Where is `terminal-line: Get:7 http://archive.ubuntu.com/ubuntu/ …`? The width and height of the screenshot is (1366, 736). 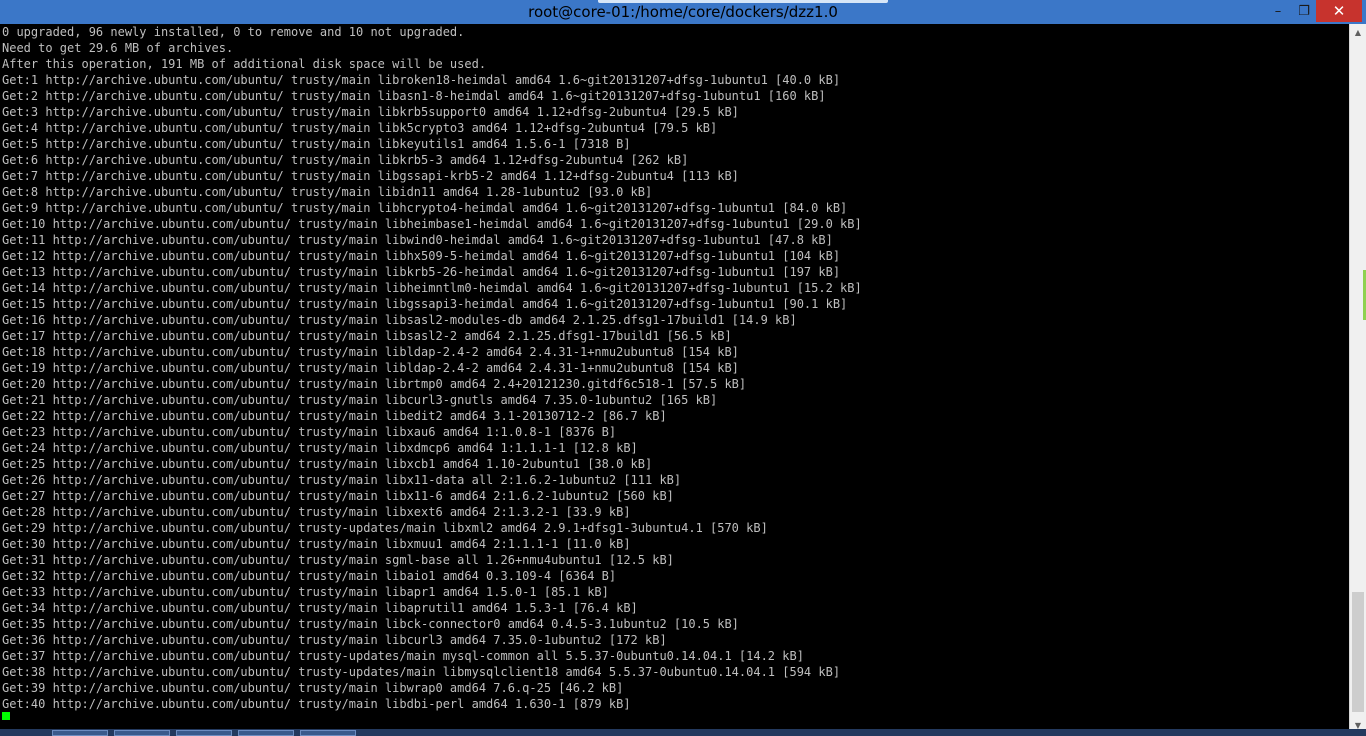
terminal-line: Get:7 http://archive.ubuntu.com/ubuntu/ … is located at coordinates (370, 176).